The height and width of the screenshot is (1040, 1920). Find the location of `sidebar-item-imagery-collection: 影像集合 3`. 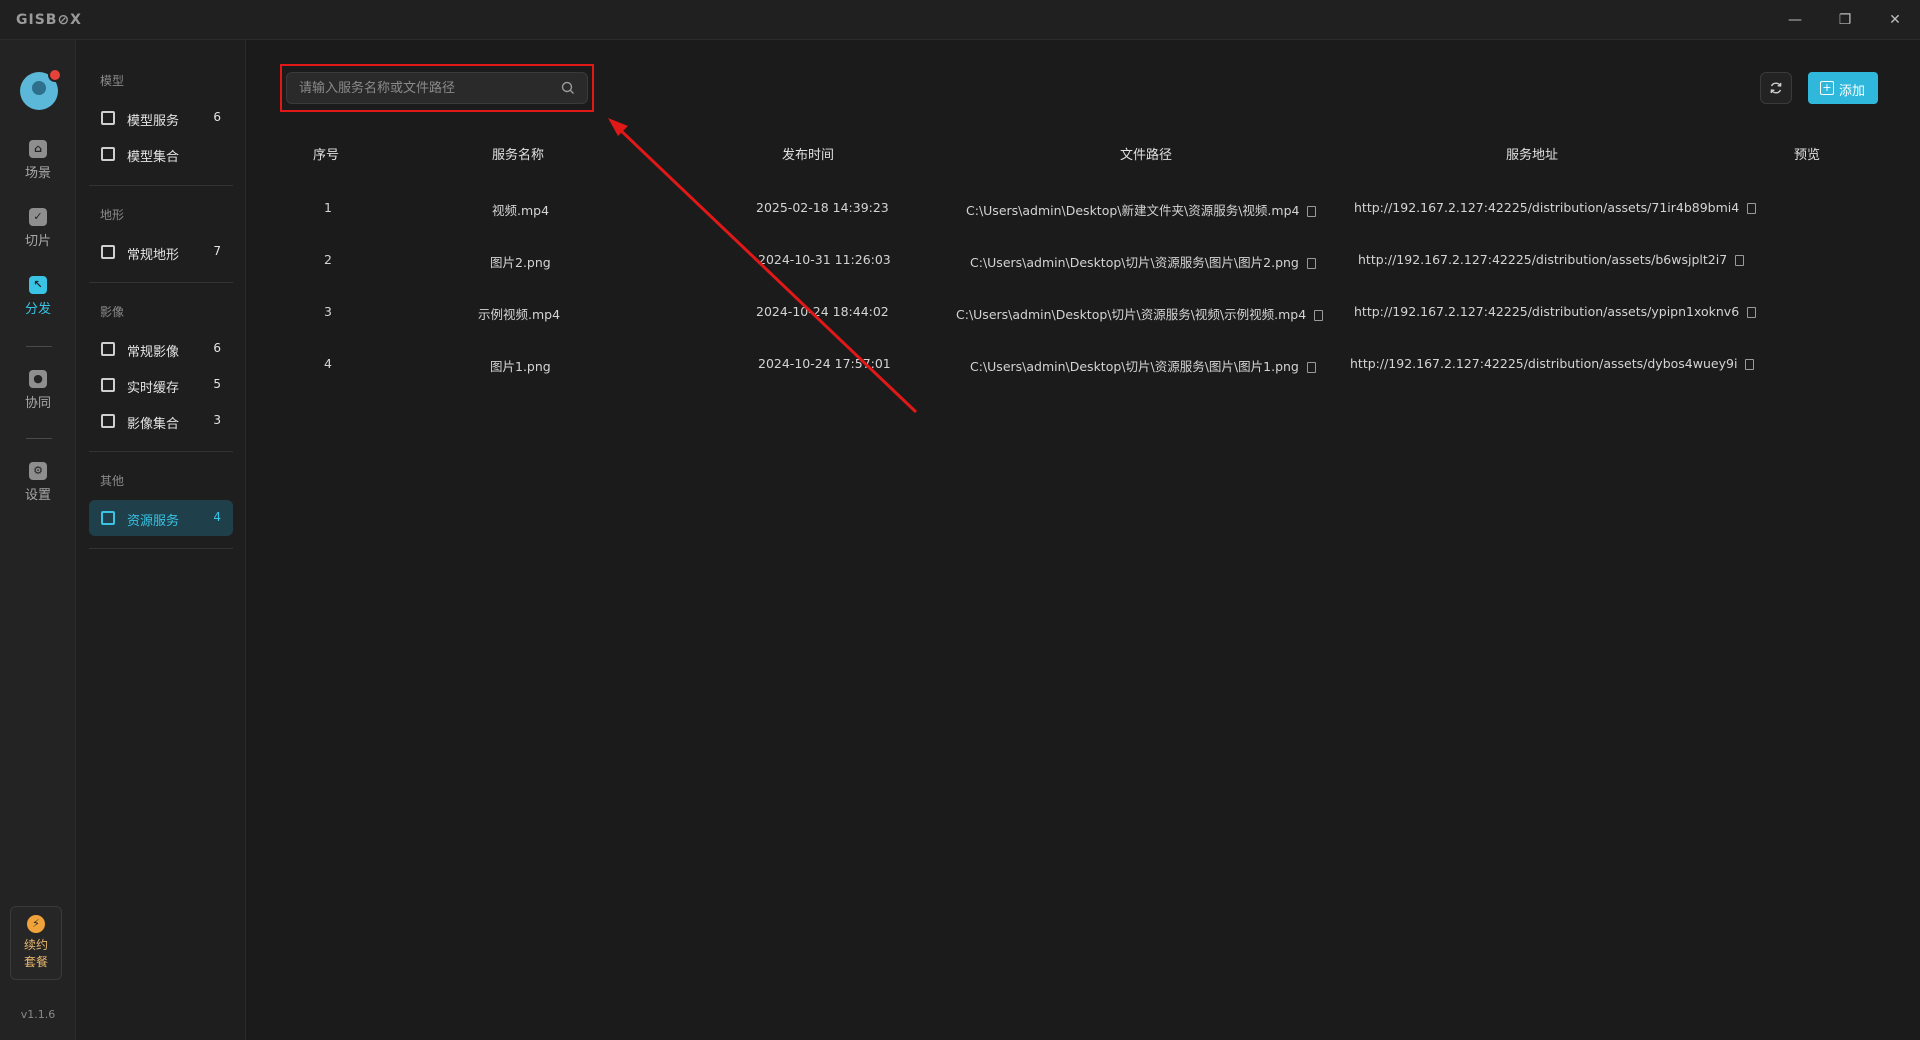

sidebar-item-imagery-collection: 影像集合 3 is located at coordinates (161, 421).